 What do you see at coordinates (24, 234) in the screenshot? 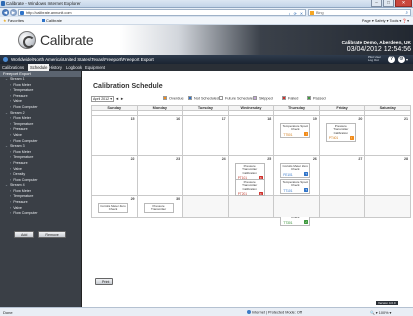
I see `add-button: Add` at bounding box center [24, 234].